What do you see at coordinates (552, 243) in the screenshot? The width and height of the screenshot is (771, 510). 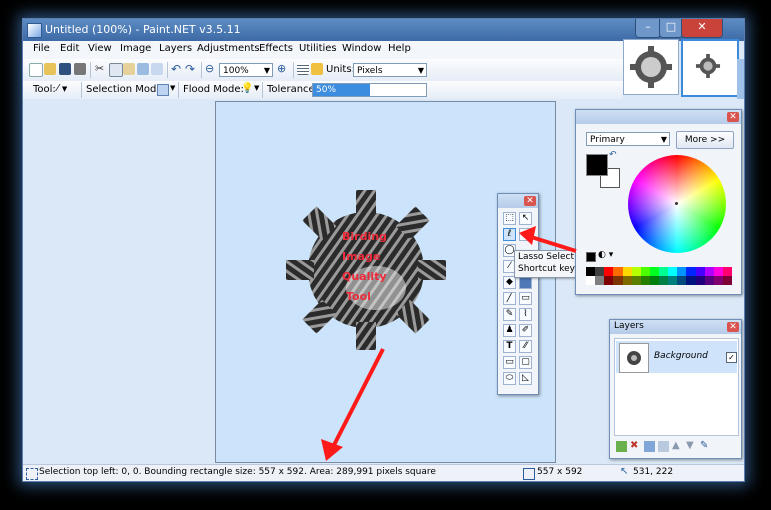 I see `arrow-to-lasso` at bounding box center [552, 243].